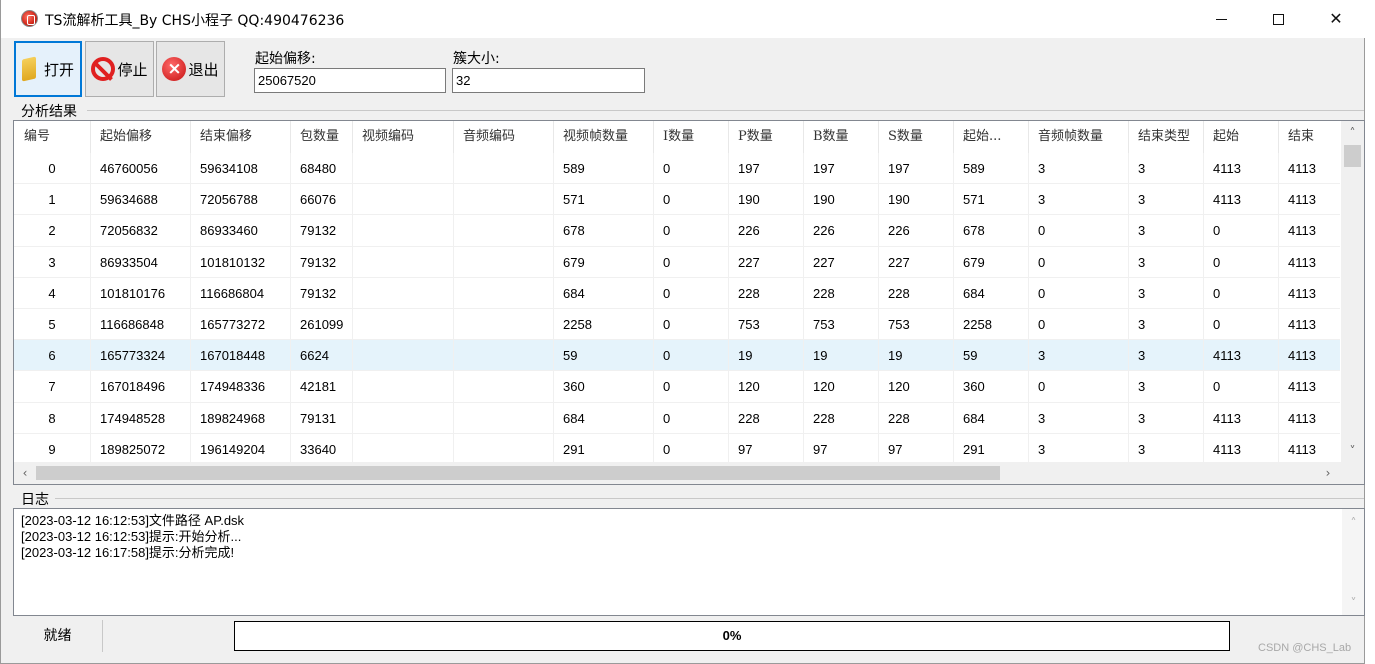  What do you see at coordinates (241, 137) in the screenshot?
I see `column-header: 结束偏移` at bounding box center [241, 137].